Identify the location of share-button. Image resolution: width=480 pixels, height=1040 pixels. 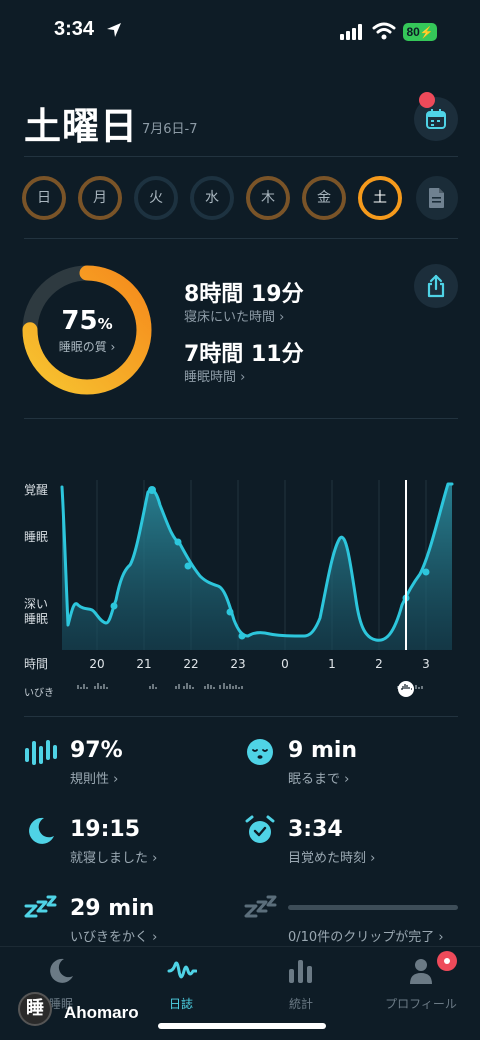
(436, 286).